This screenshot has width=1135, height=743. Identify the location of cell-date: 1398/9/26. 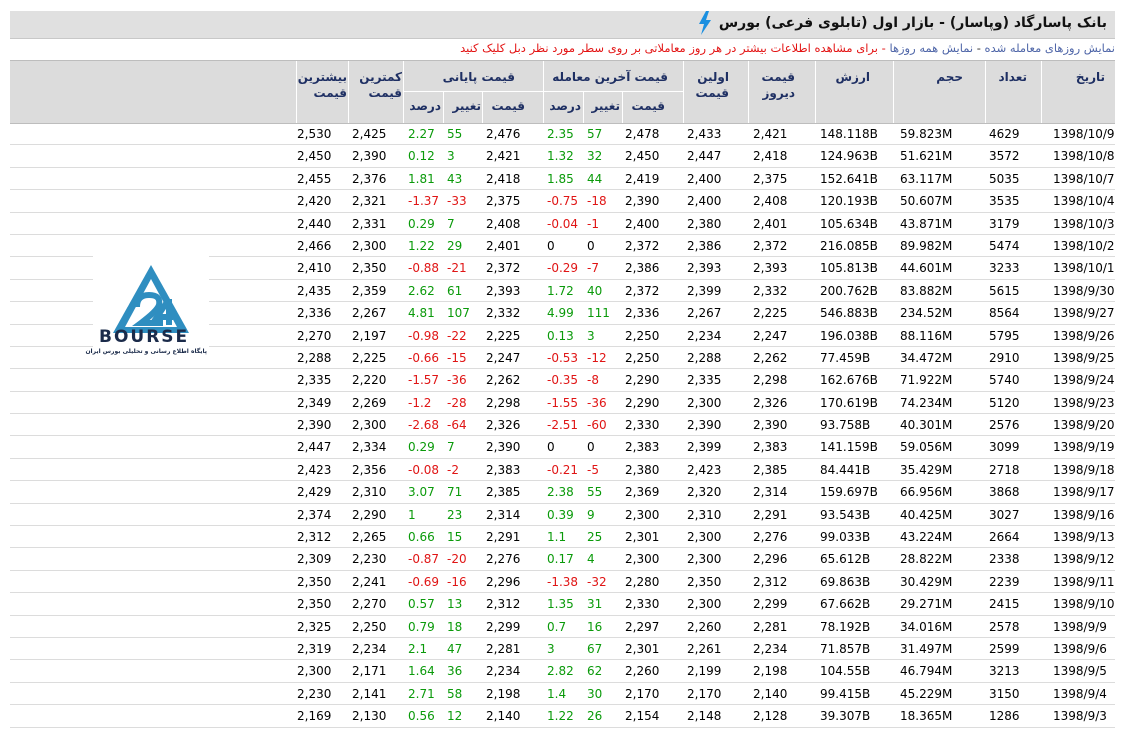
(1084, 335).